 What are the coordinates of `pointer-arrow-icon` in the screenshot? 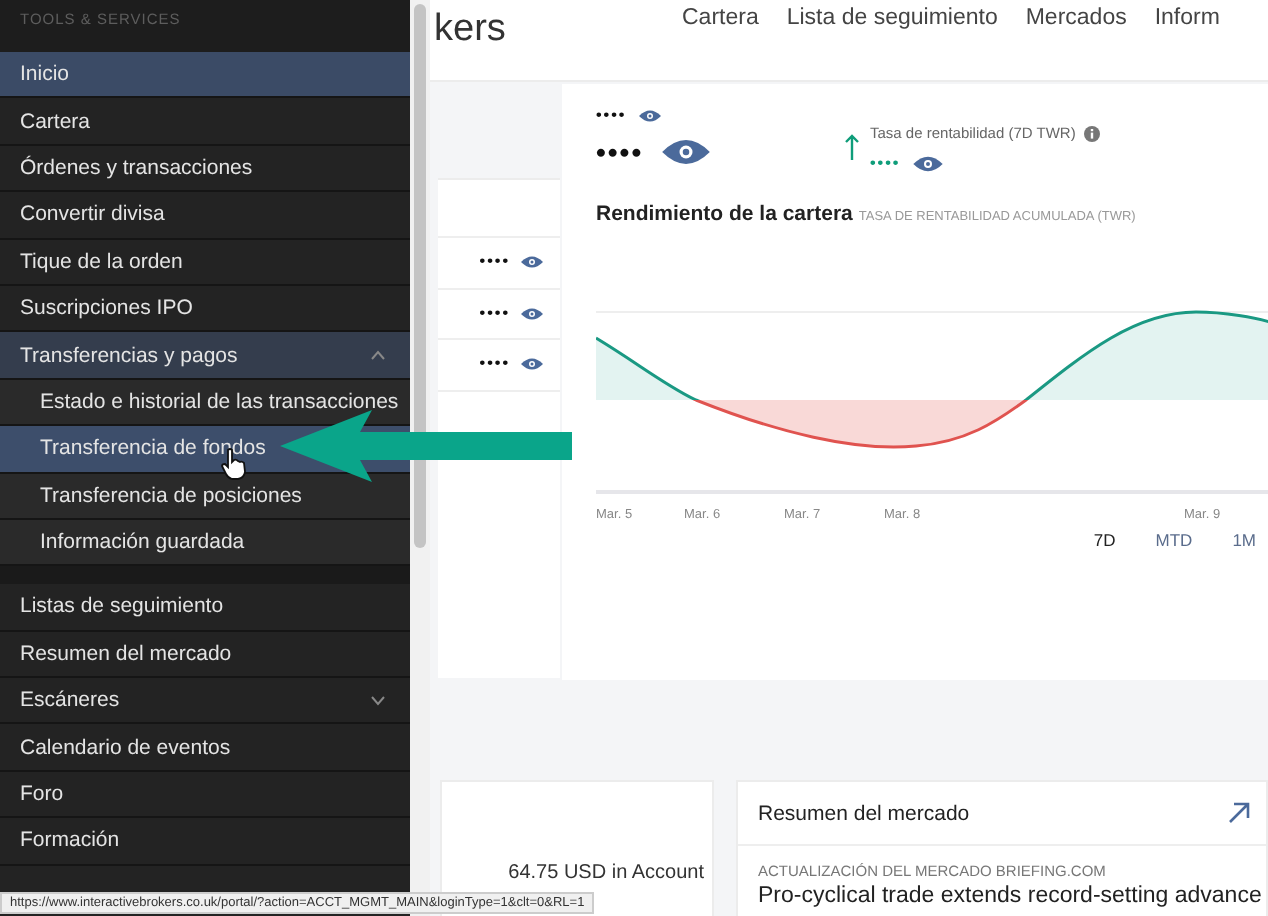 It's located at (426, 446).